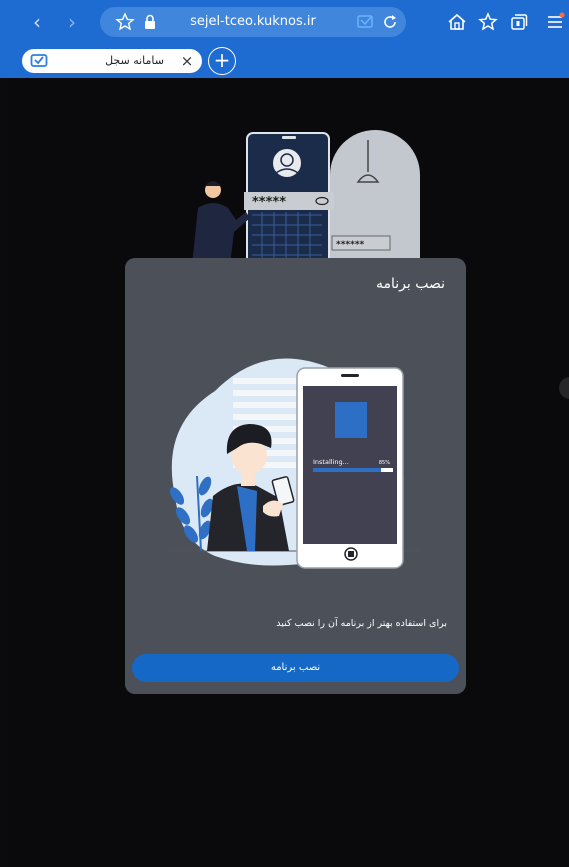 The image size is (569, 867). Describe the element at coordinates (150, 21) in the screenshot. I see `lock-icon` at that location.